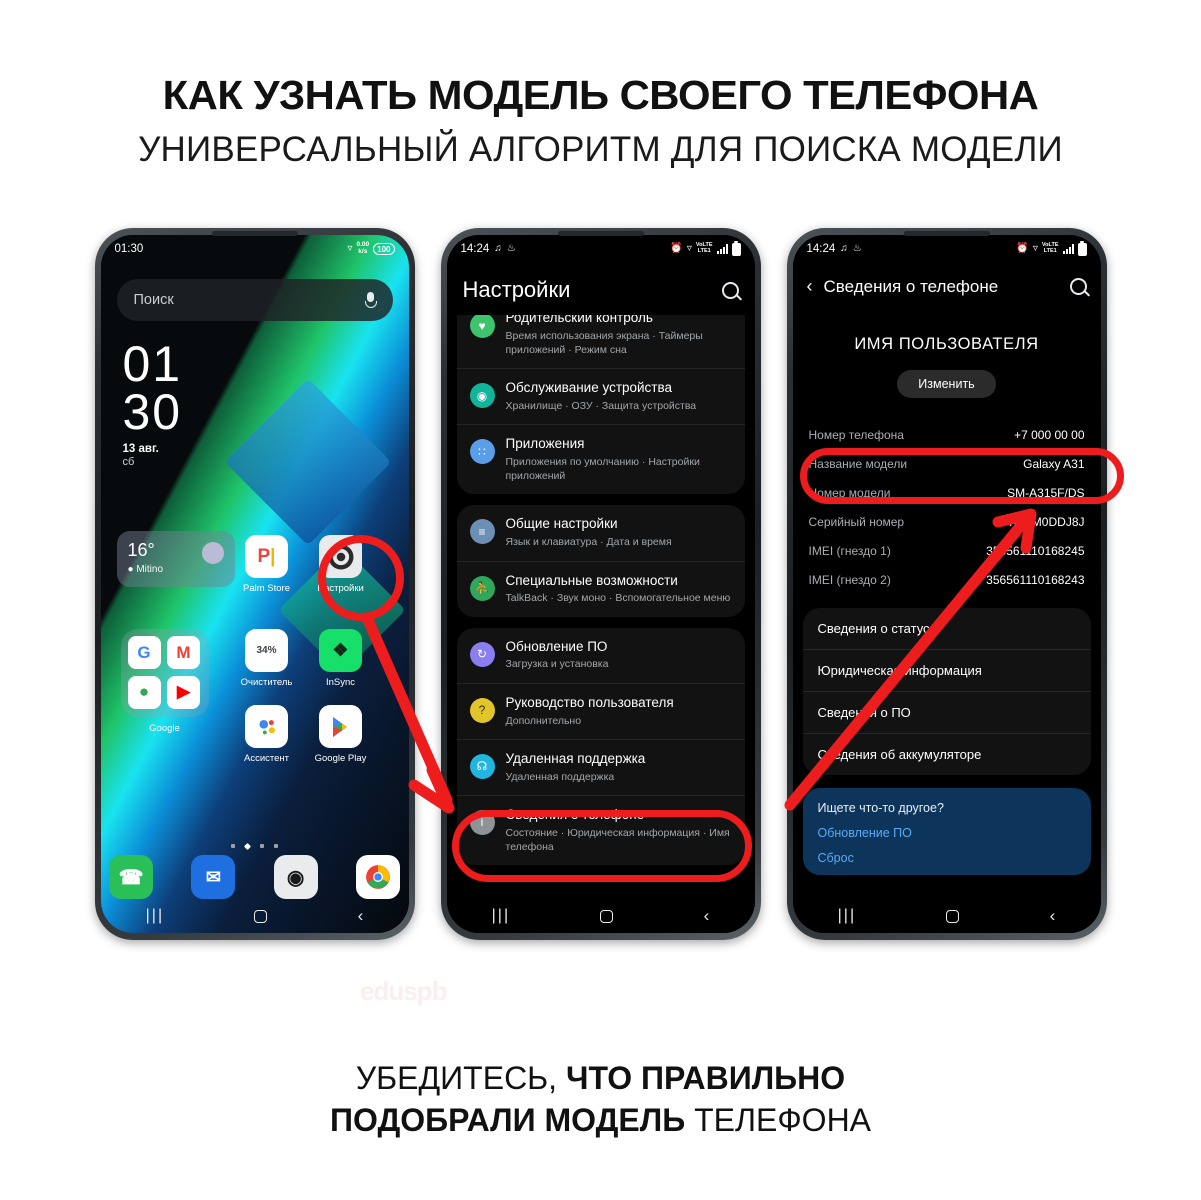 This screenshot has height=1200, width=1201. I want to click on app-palm-store: P | Palm Store, so click(267, 564).